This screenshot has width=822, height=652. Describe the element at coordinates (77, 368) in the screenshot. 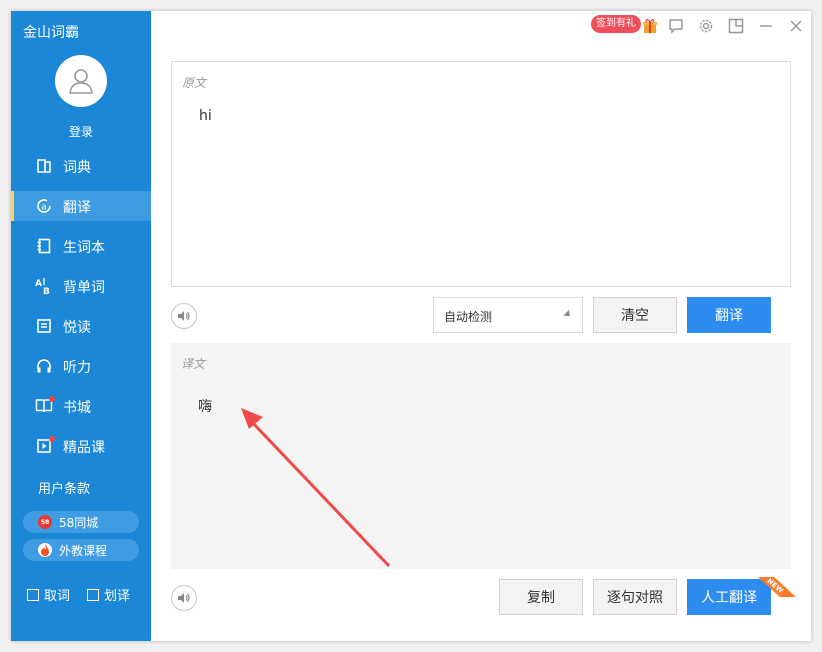

I see `sidebar-item-label: 听力` at that location.